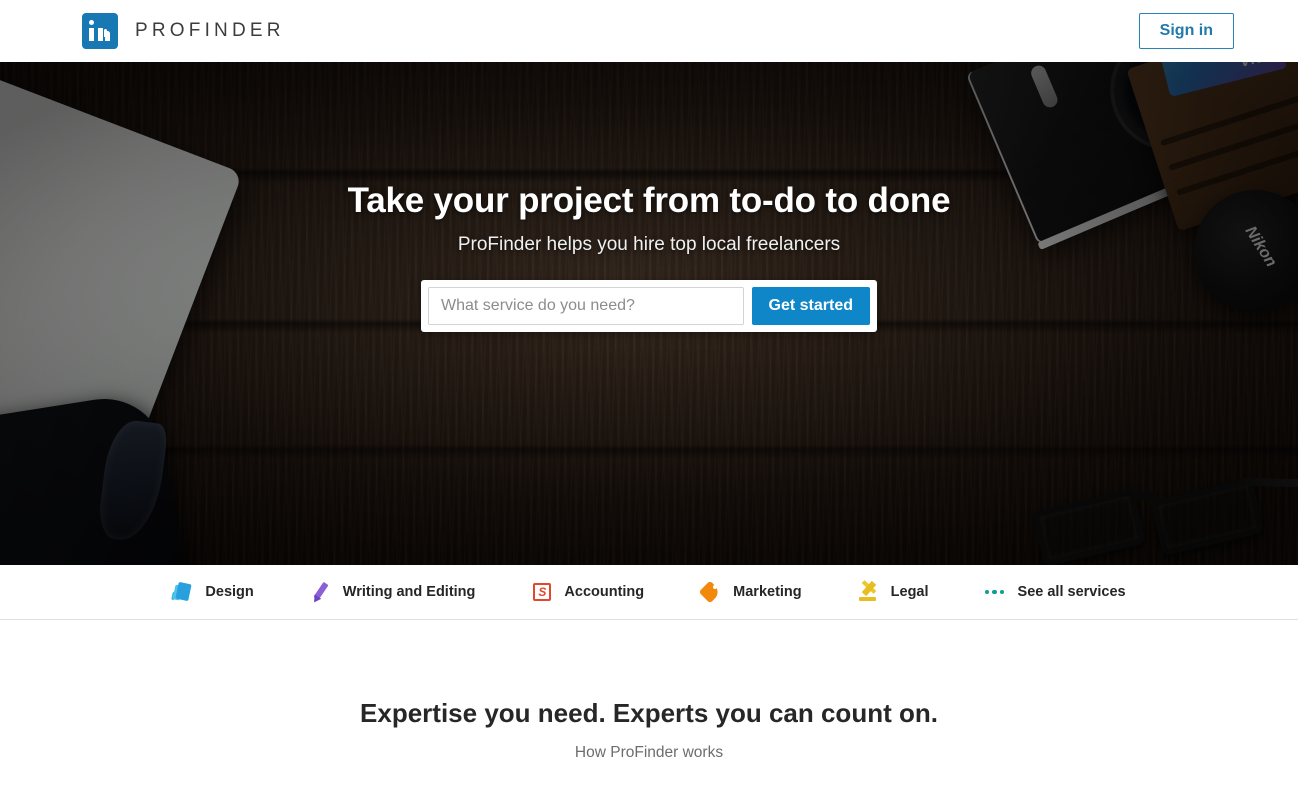 The image size is (1298, 788). Describe the element at coordinates (649, 200) in the screenshot. I see `hero-title: Take your project from to-do to done` at that location.